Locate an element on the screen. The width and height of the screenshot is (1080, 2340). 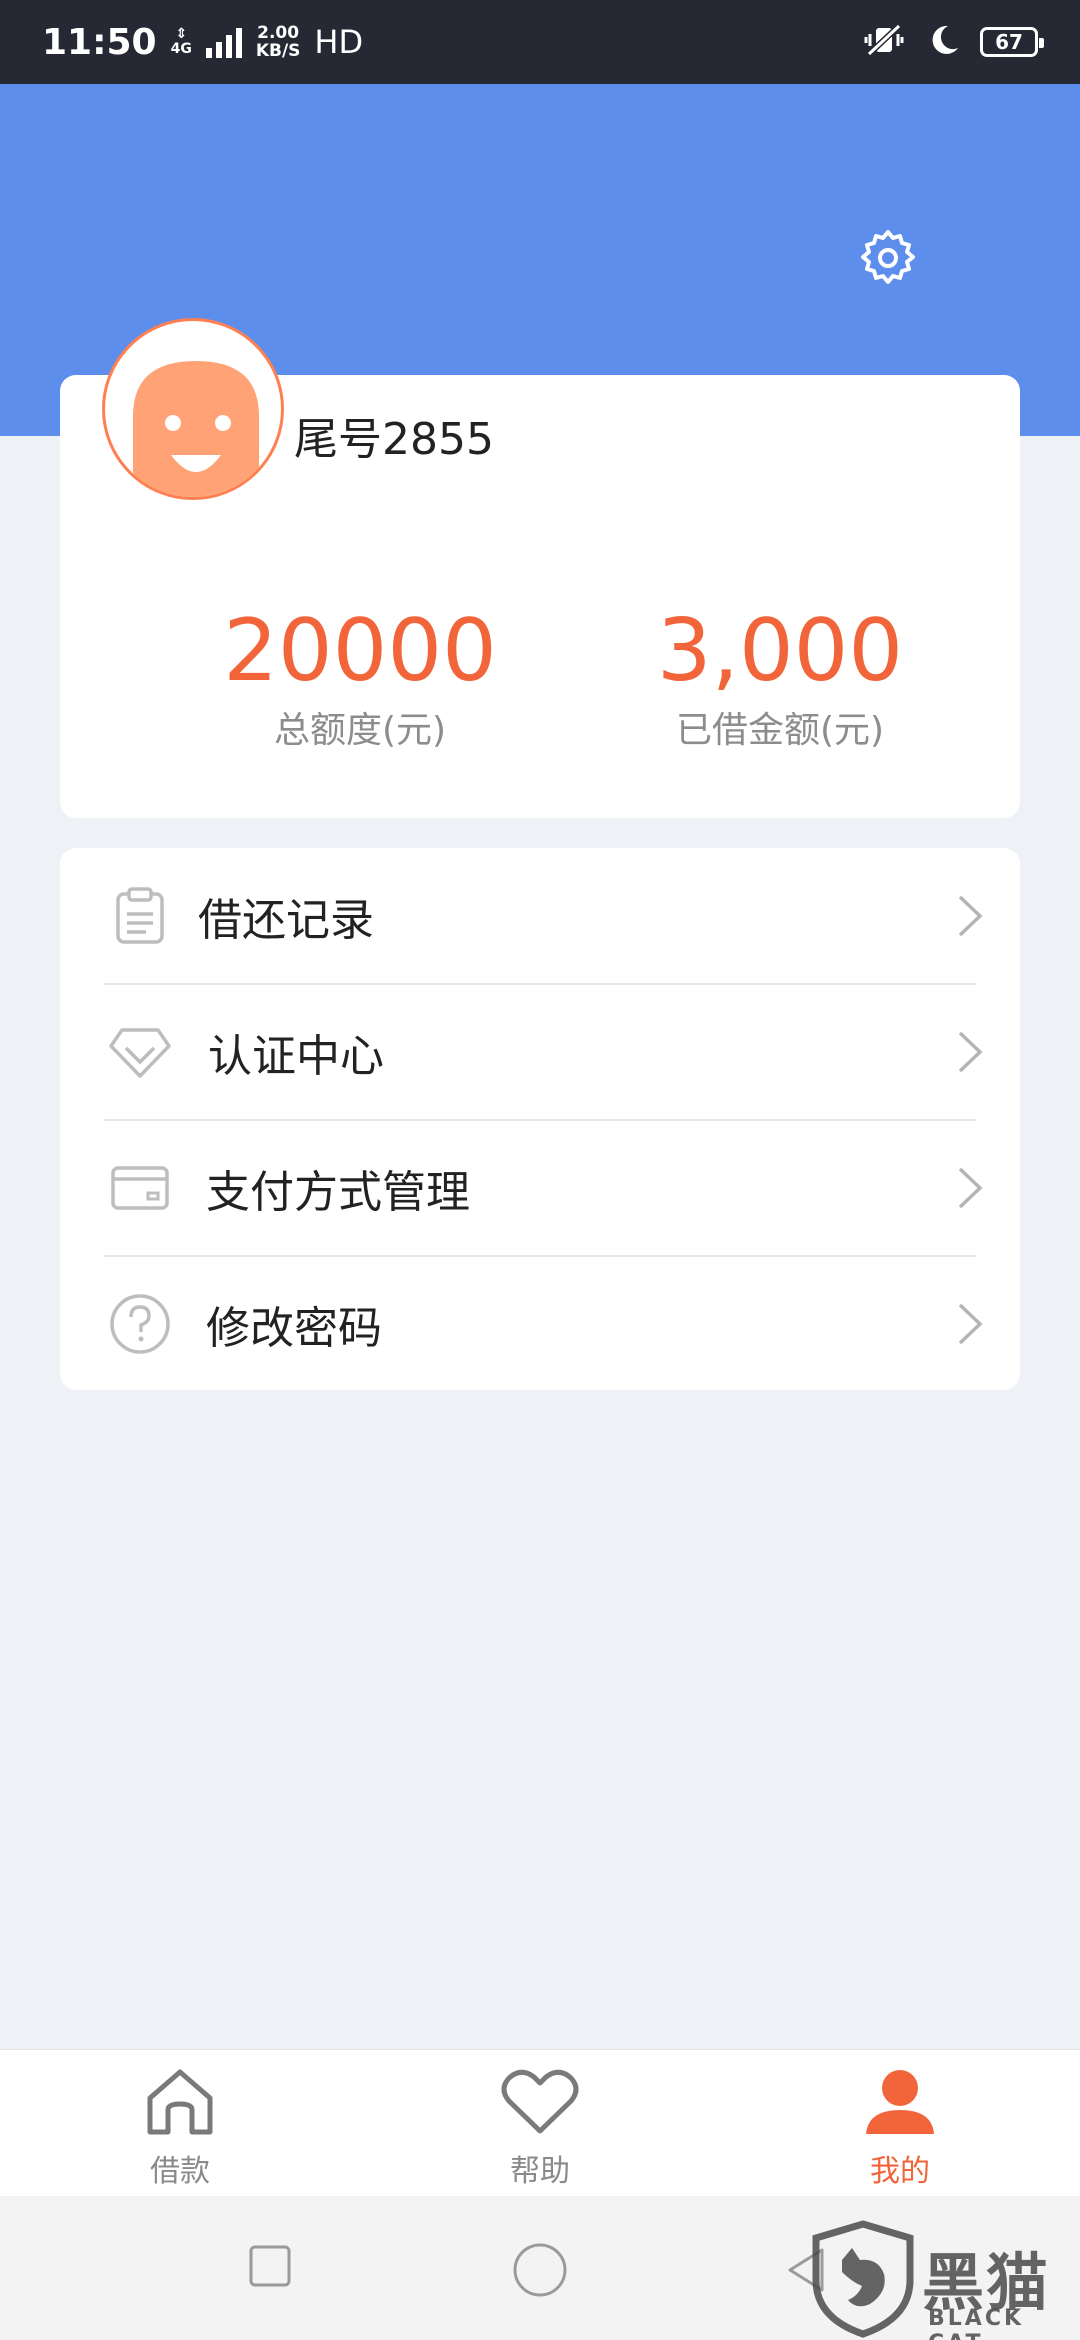
question-icon is located at coordinates (140, 1324).